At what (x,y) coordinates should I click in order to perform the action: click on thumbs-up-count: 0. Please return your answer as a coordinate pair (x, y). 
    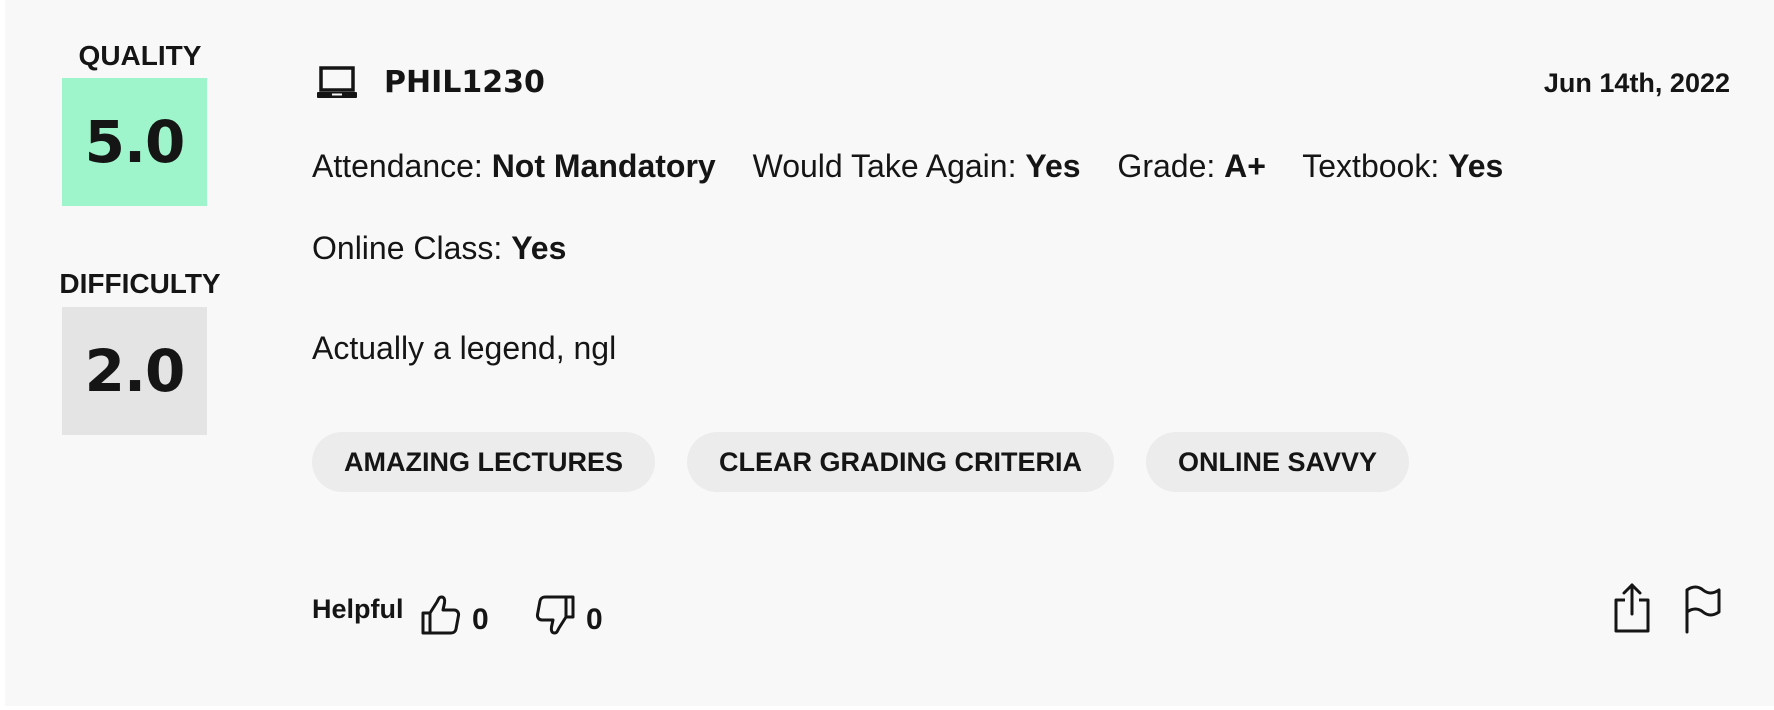
    Looking at the image, I should click on (480, 619).